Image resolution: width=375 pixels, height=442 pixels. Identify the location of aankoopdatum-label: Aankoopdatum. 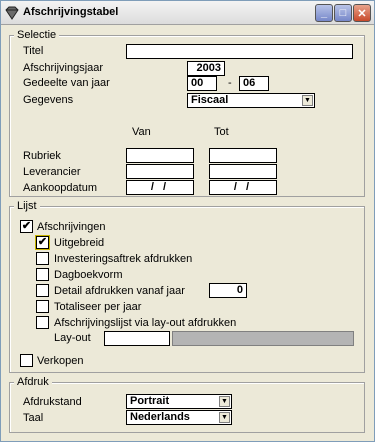
(60, 188).